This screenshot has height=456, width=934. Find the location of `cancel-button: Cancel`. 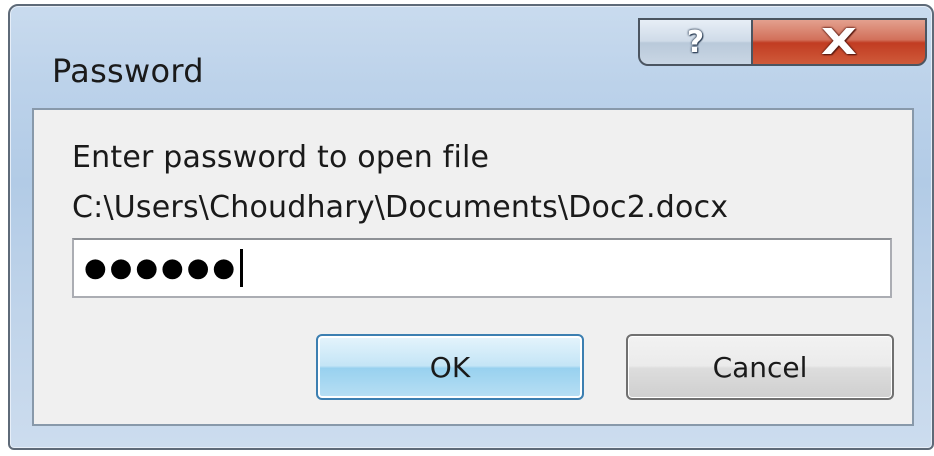

cancel-button: Cancel is located at coordinates (760, 367).